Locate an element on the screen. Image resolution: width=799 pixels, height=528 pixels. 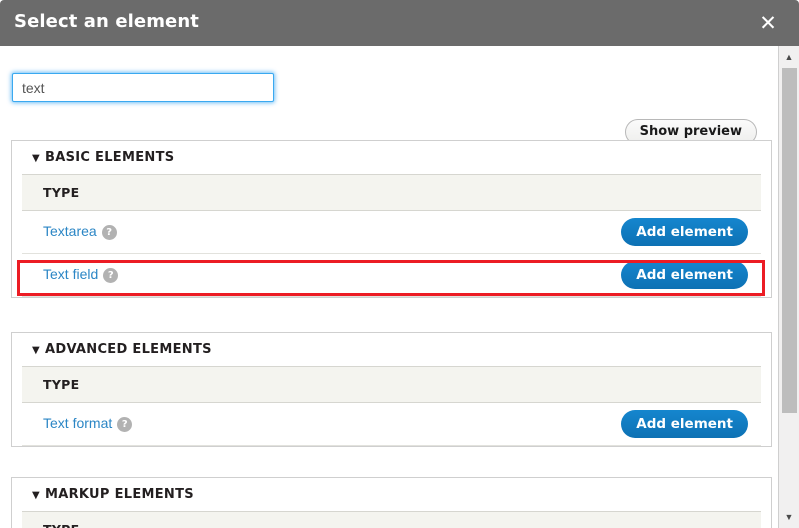
table-row: Text format? Add element is located at coordinates (391, 424).